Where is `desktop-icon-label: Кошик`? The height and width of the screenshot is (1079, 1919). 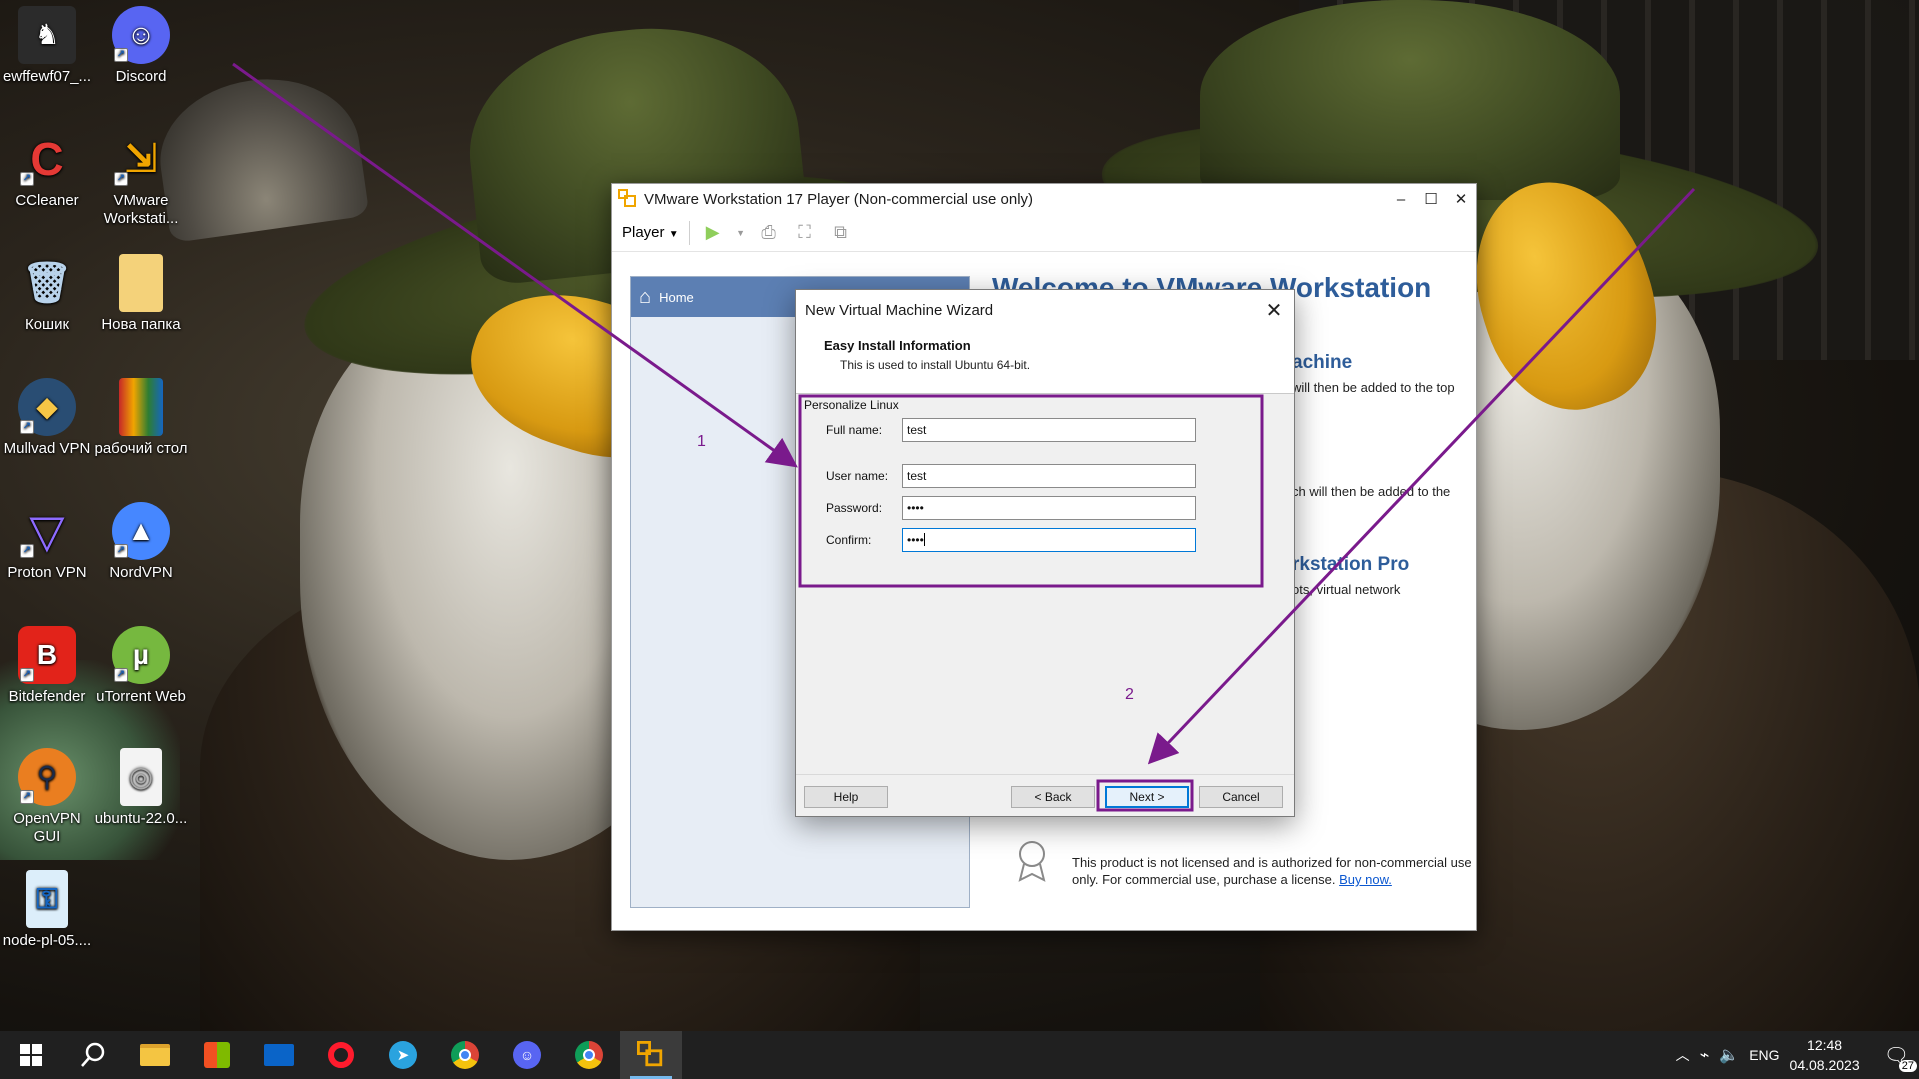
desktop-icon-label: Кошик is located at coordinates (47, 324).